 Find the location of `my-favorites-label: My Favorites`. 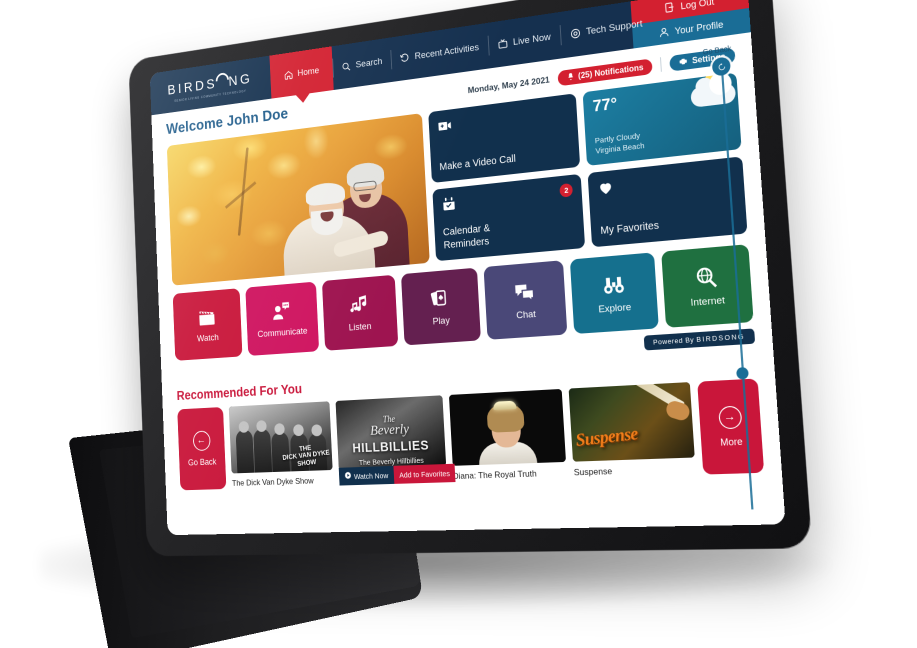

my-favorites-label: My Favorites is located at coordinates (630, 228).